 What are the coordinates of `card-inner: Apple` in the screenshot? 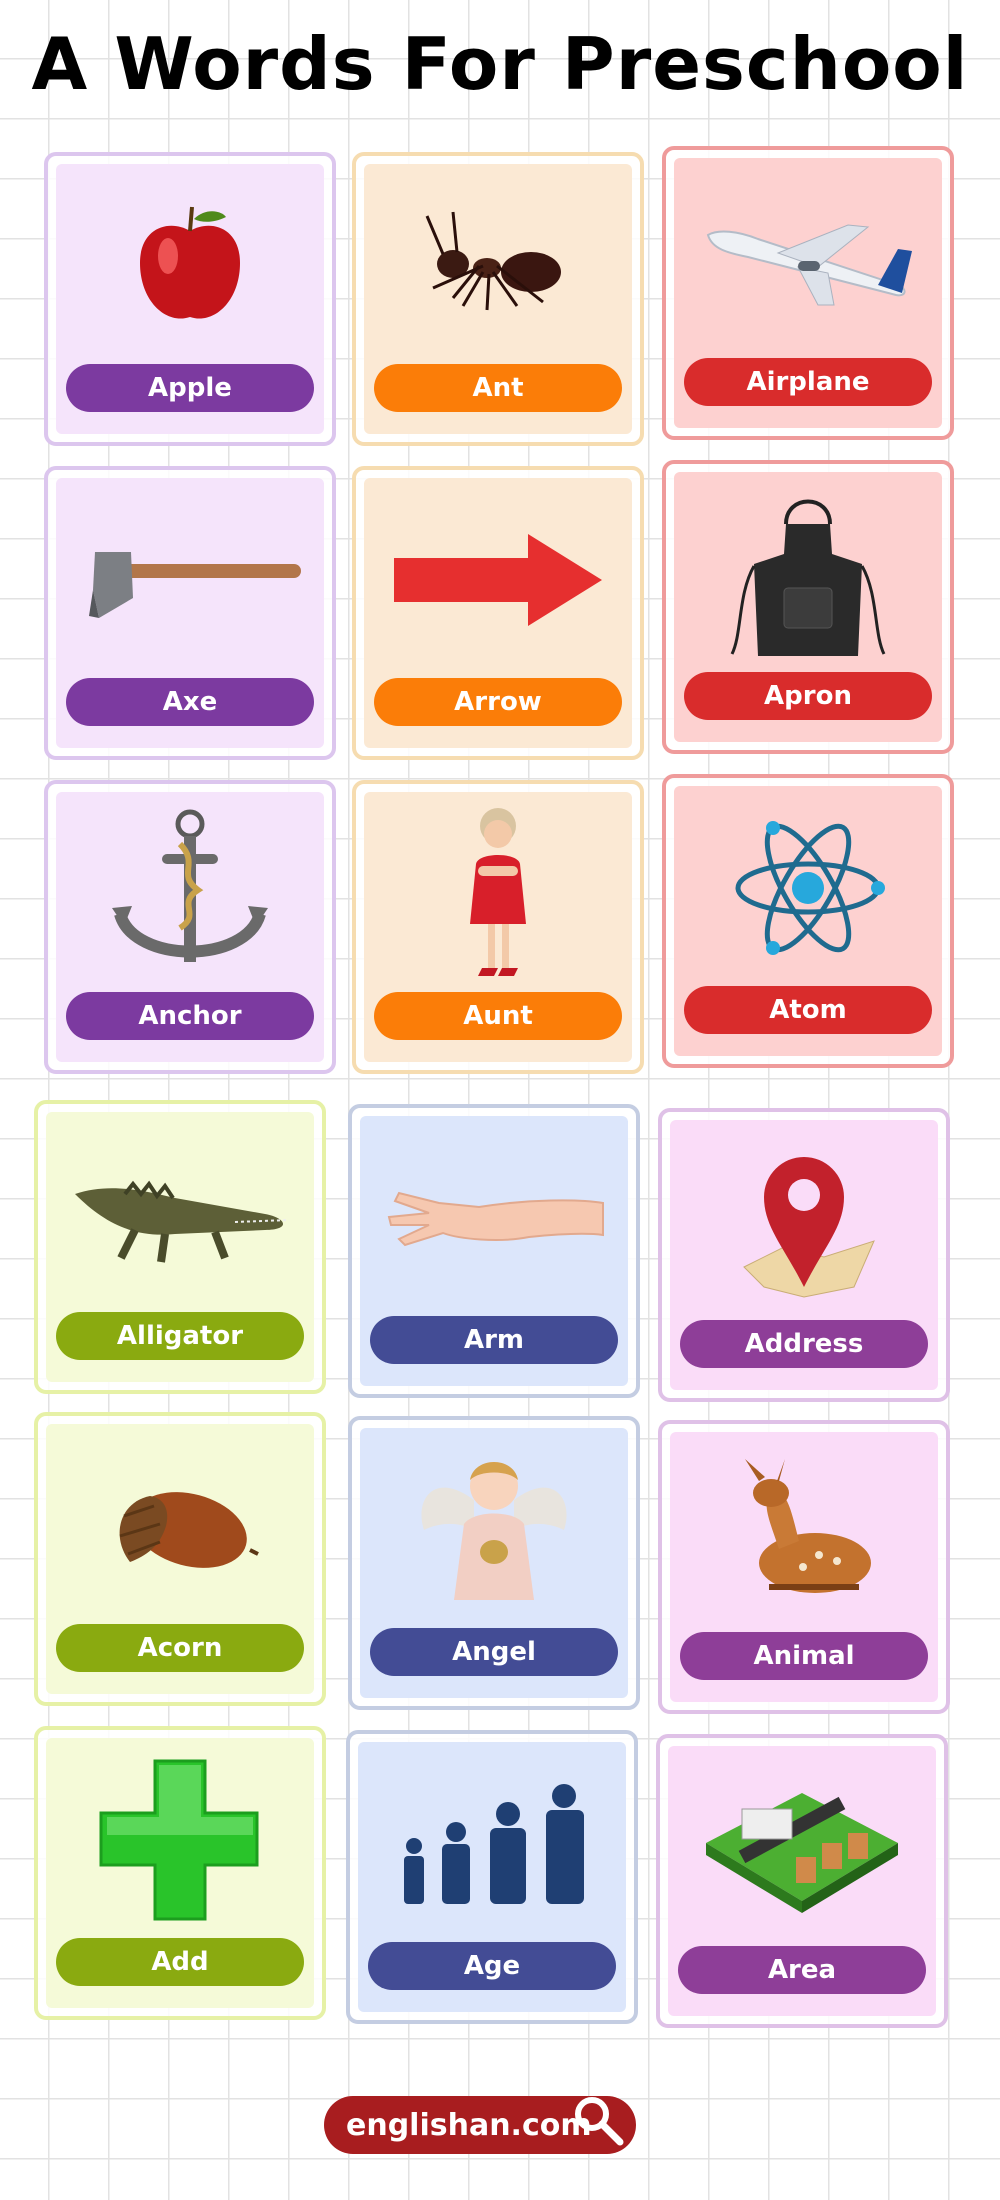 It's located at (190, 299).